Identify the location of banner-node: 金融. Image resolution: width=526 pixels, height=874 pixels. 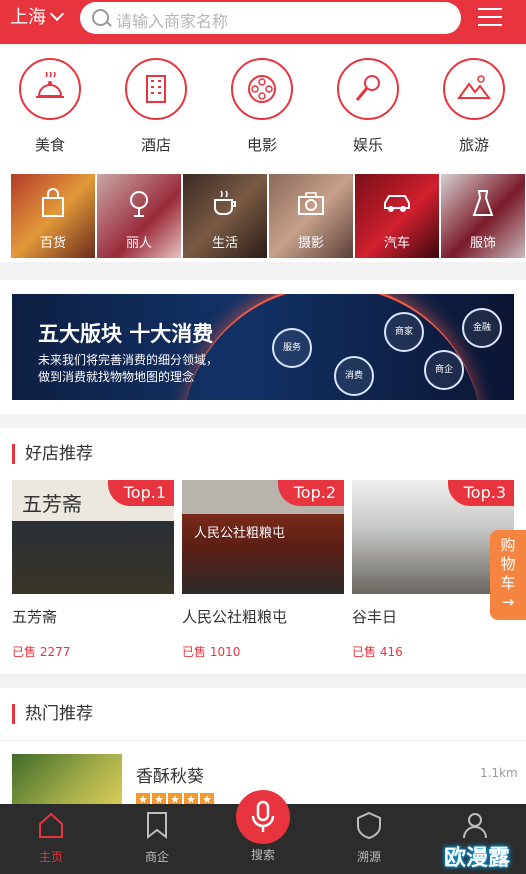
(482, 328).